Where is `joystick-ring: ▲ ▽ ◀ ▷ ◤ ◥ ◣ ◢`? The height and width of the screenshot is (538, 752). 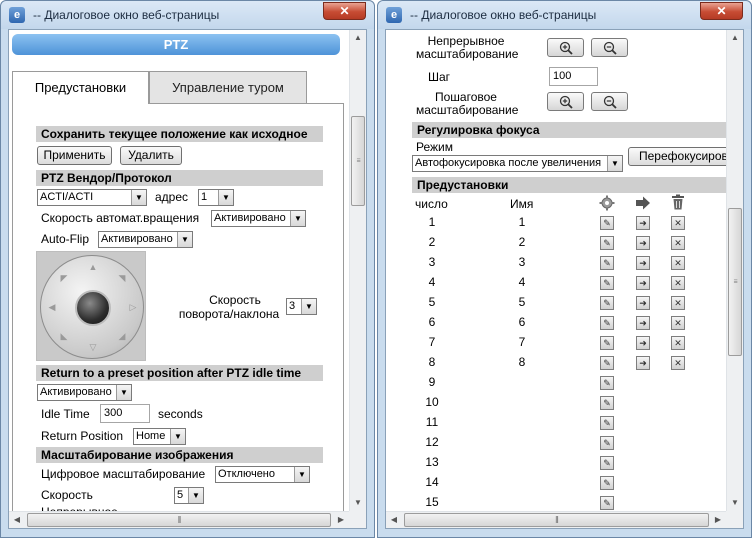
joystick-ring: ▲ ▽ ◀ ▷ ◤ ◥ ◣ ◢ is located at coordinates (92, 307).